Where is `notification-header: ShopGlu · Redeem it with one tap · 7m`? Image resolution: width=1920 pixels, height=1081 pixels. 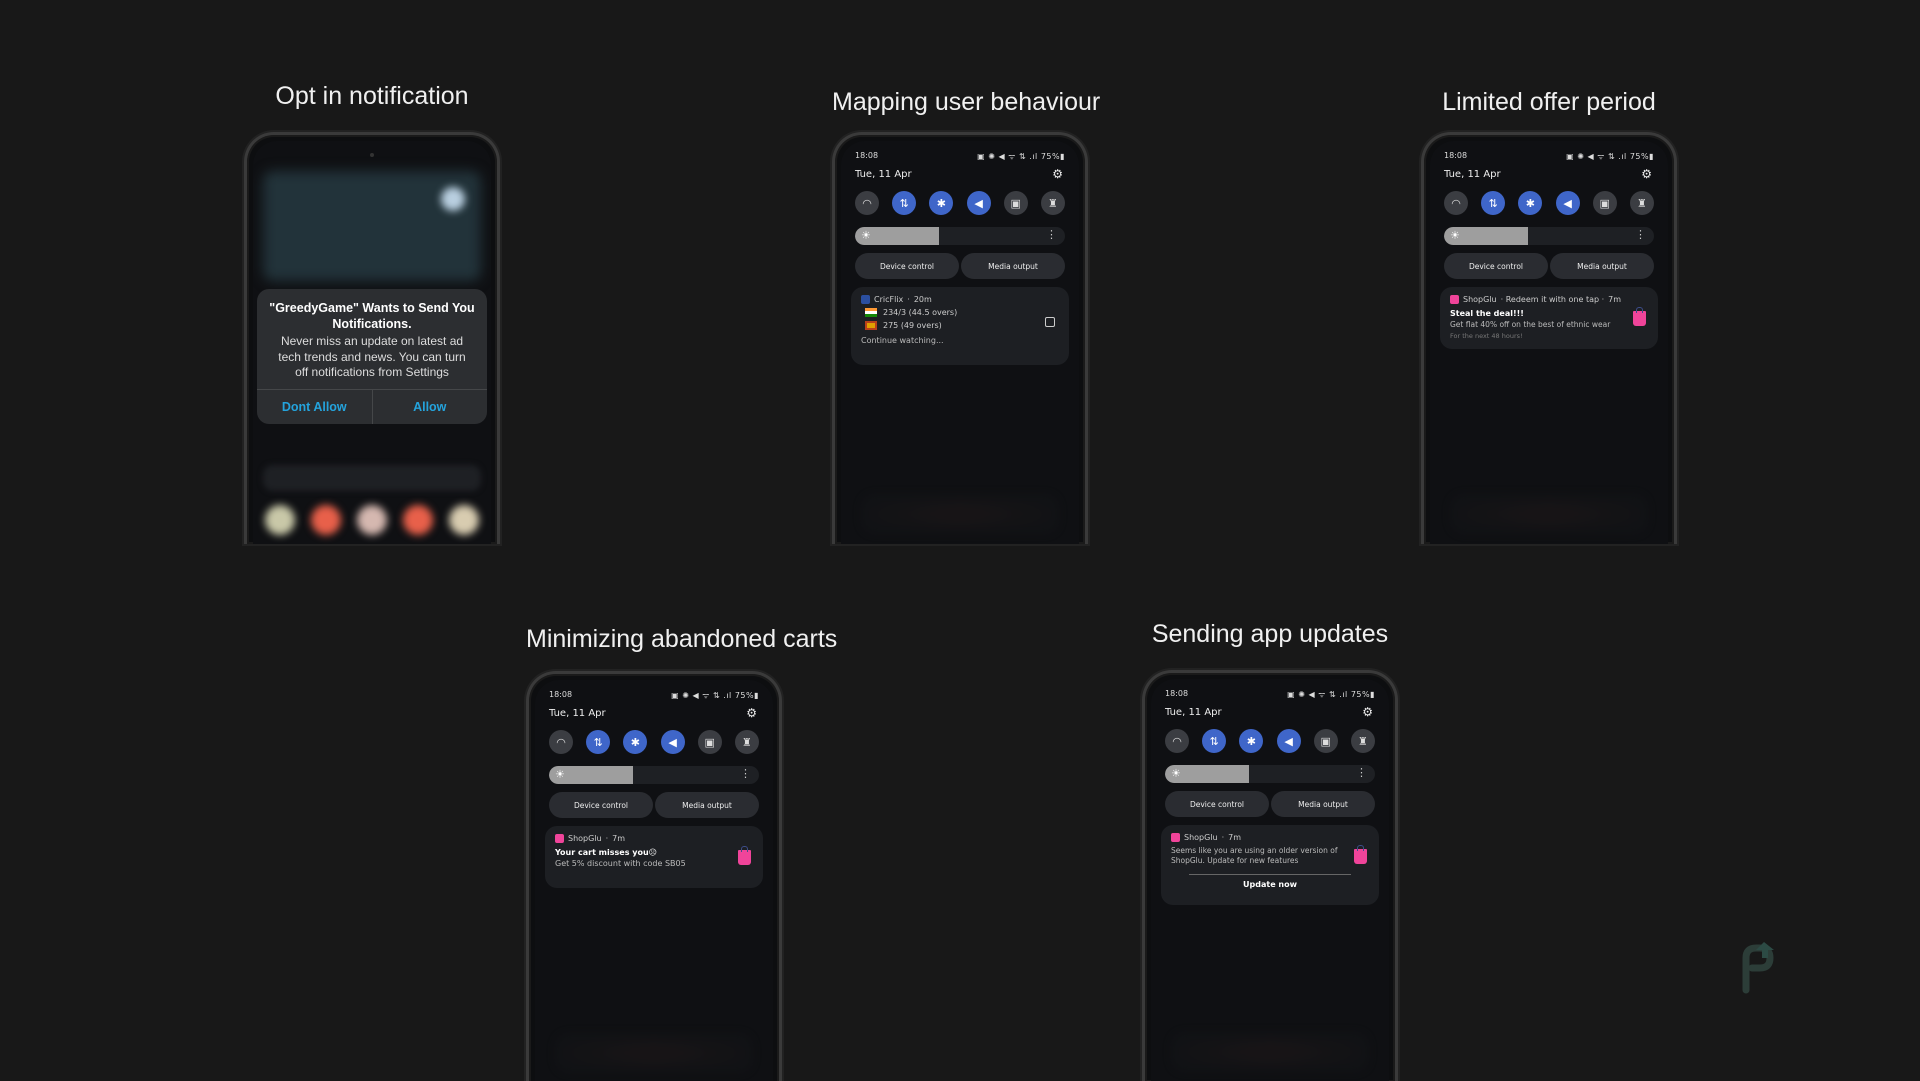 notification-header: ShopGlu · Redeem it with one tap · 7m is located at coordinates (1549, 299).